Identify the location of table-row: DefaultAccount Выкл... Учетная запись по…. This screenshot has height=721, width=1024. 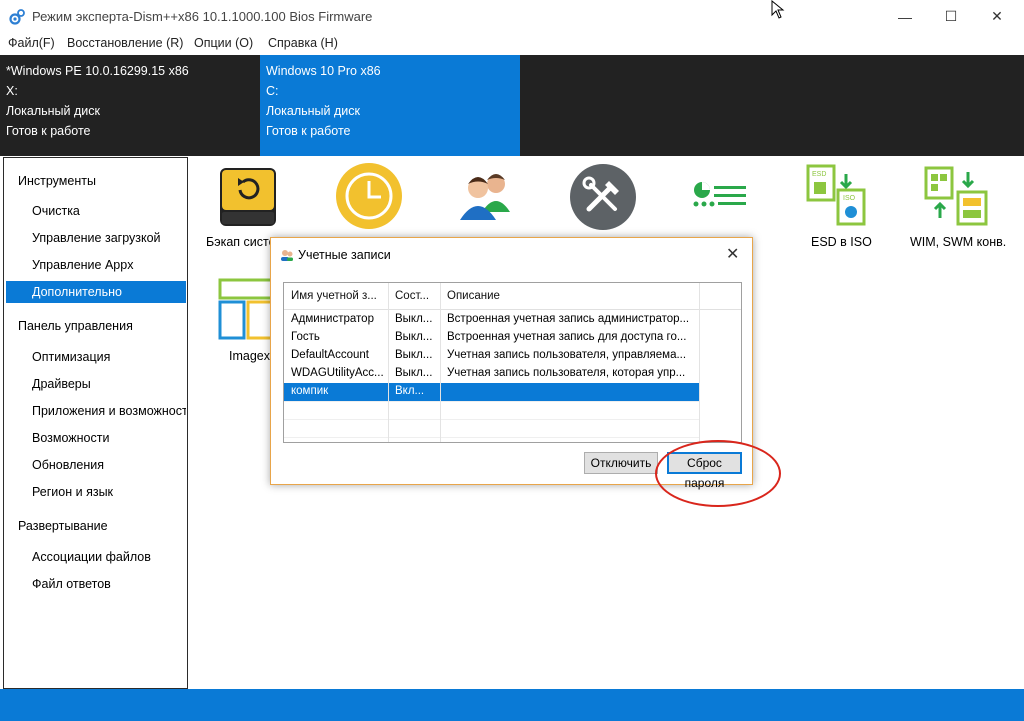
(492, 356).